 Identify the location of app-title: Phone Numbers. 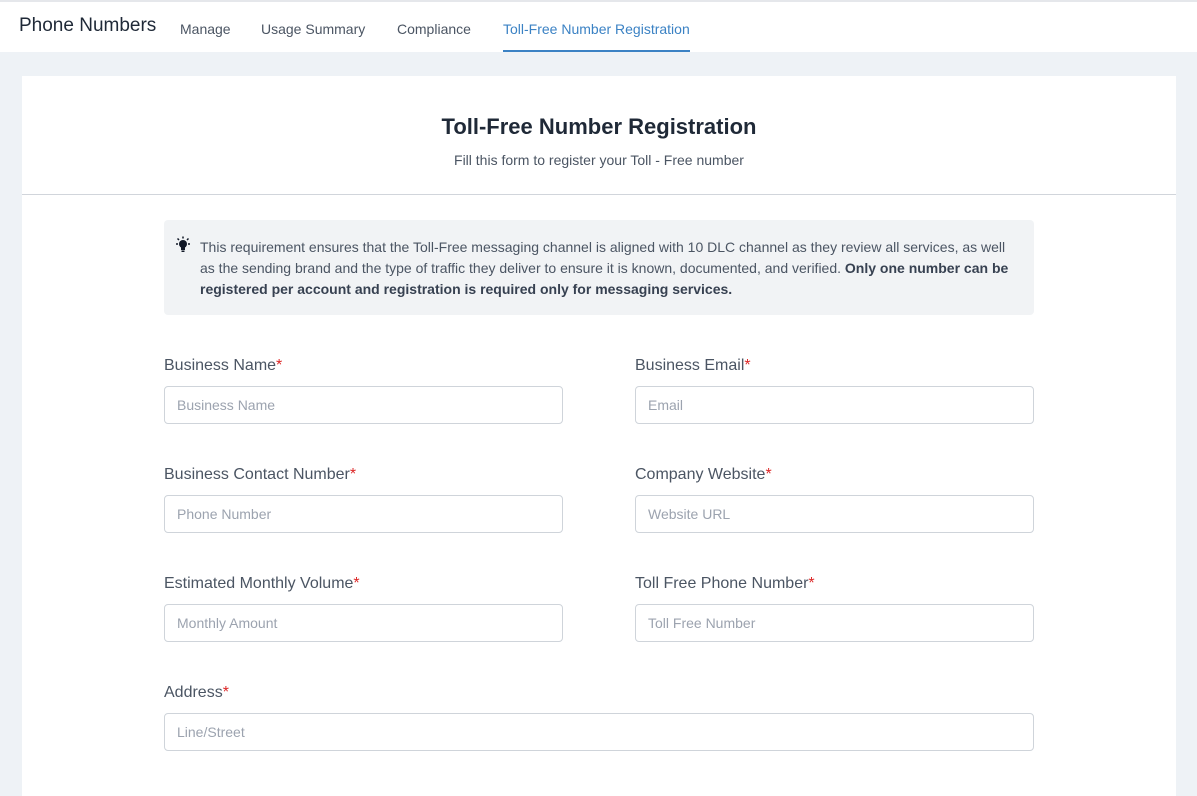
(88, 25).